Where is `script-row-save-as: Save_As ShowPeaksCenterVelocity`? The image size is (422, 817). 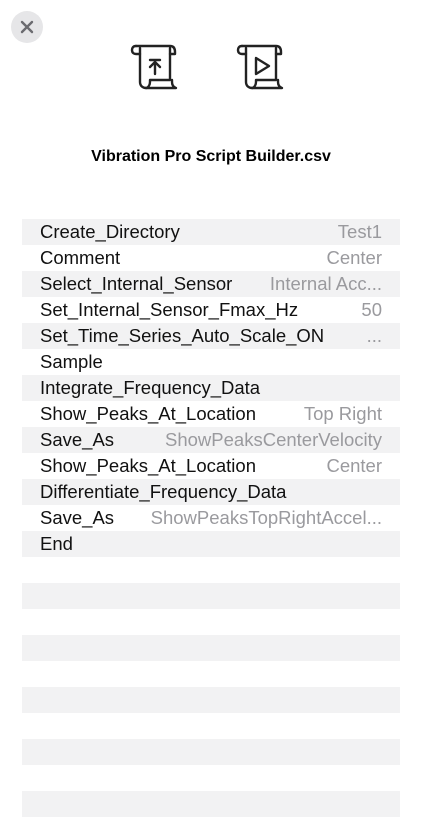 script-row-save-as: Save_As ShowPeaksCenterVelocity is located at coordinates (211, 440).